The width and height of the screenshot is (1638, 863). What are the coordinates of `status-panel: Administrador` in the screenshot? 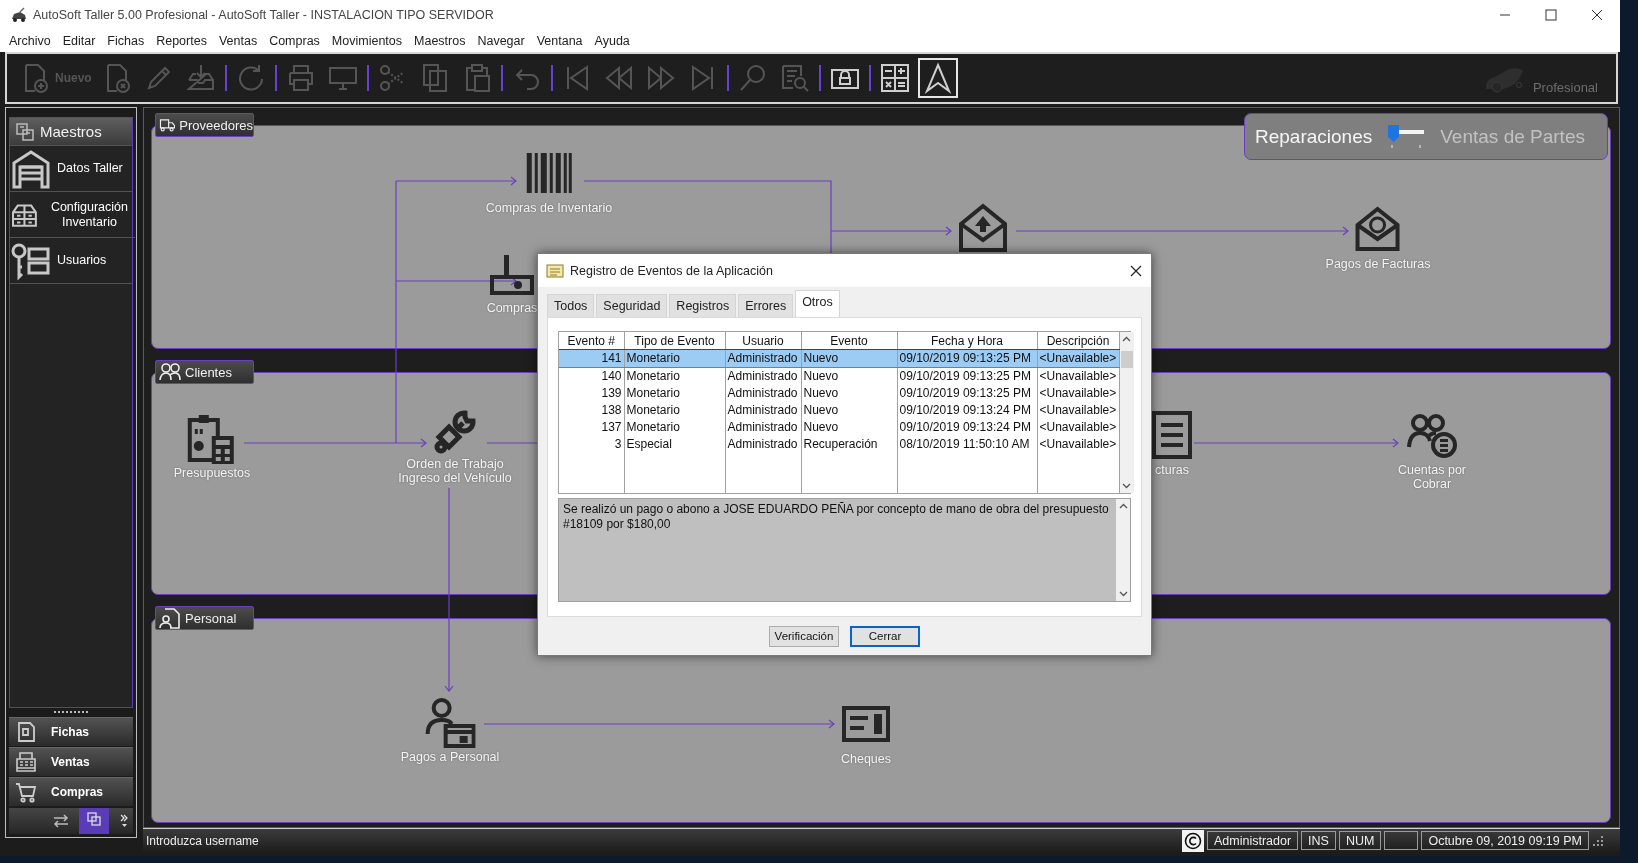 It's located at (1253, 840).